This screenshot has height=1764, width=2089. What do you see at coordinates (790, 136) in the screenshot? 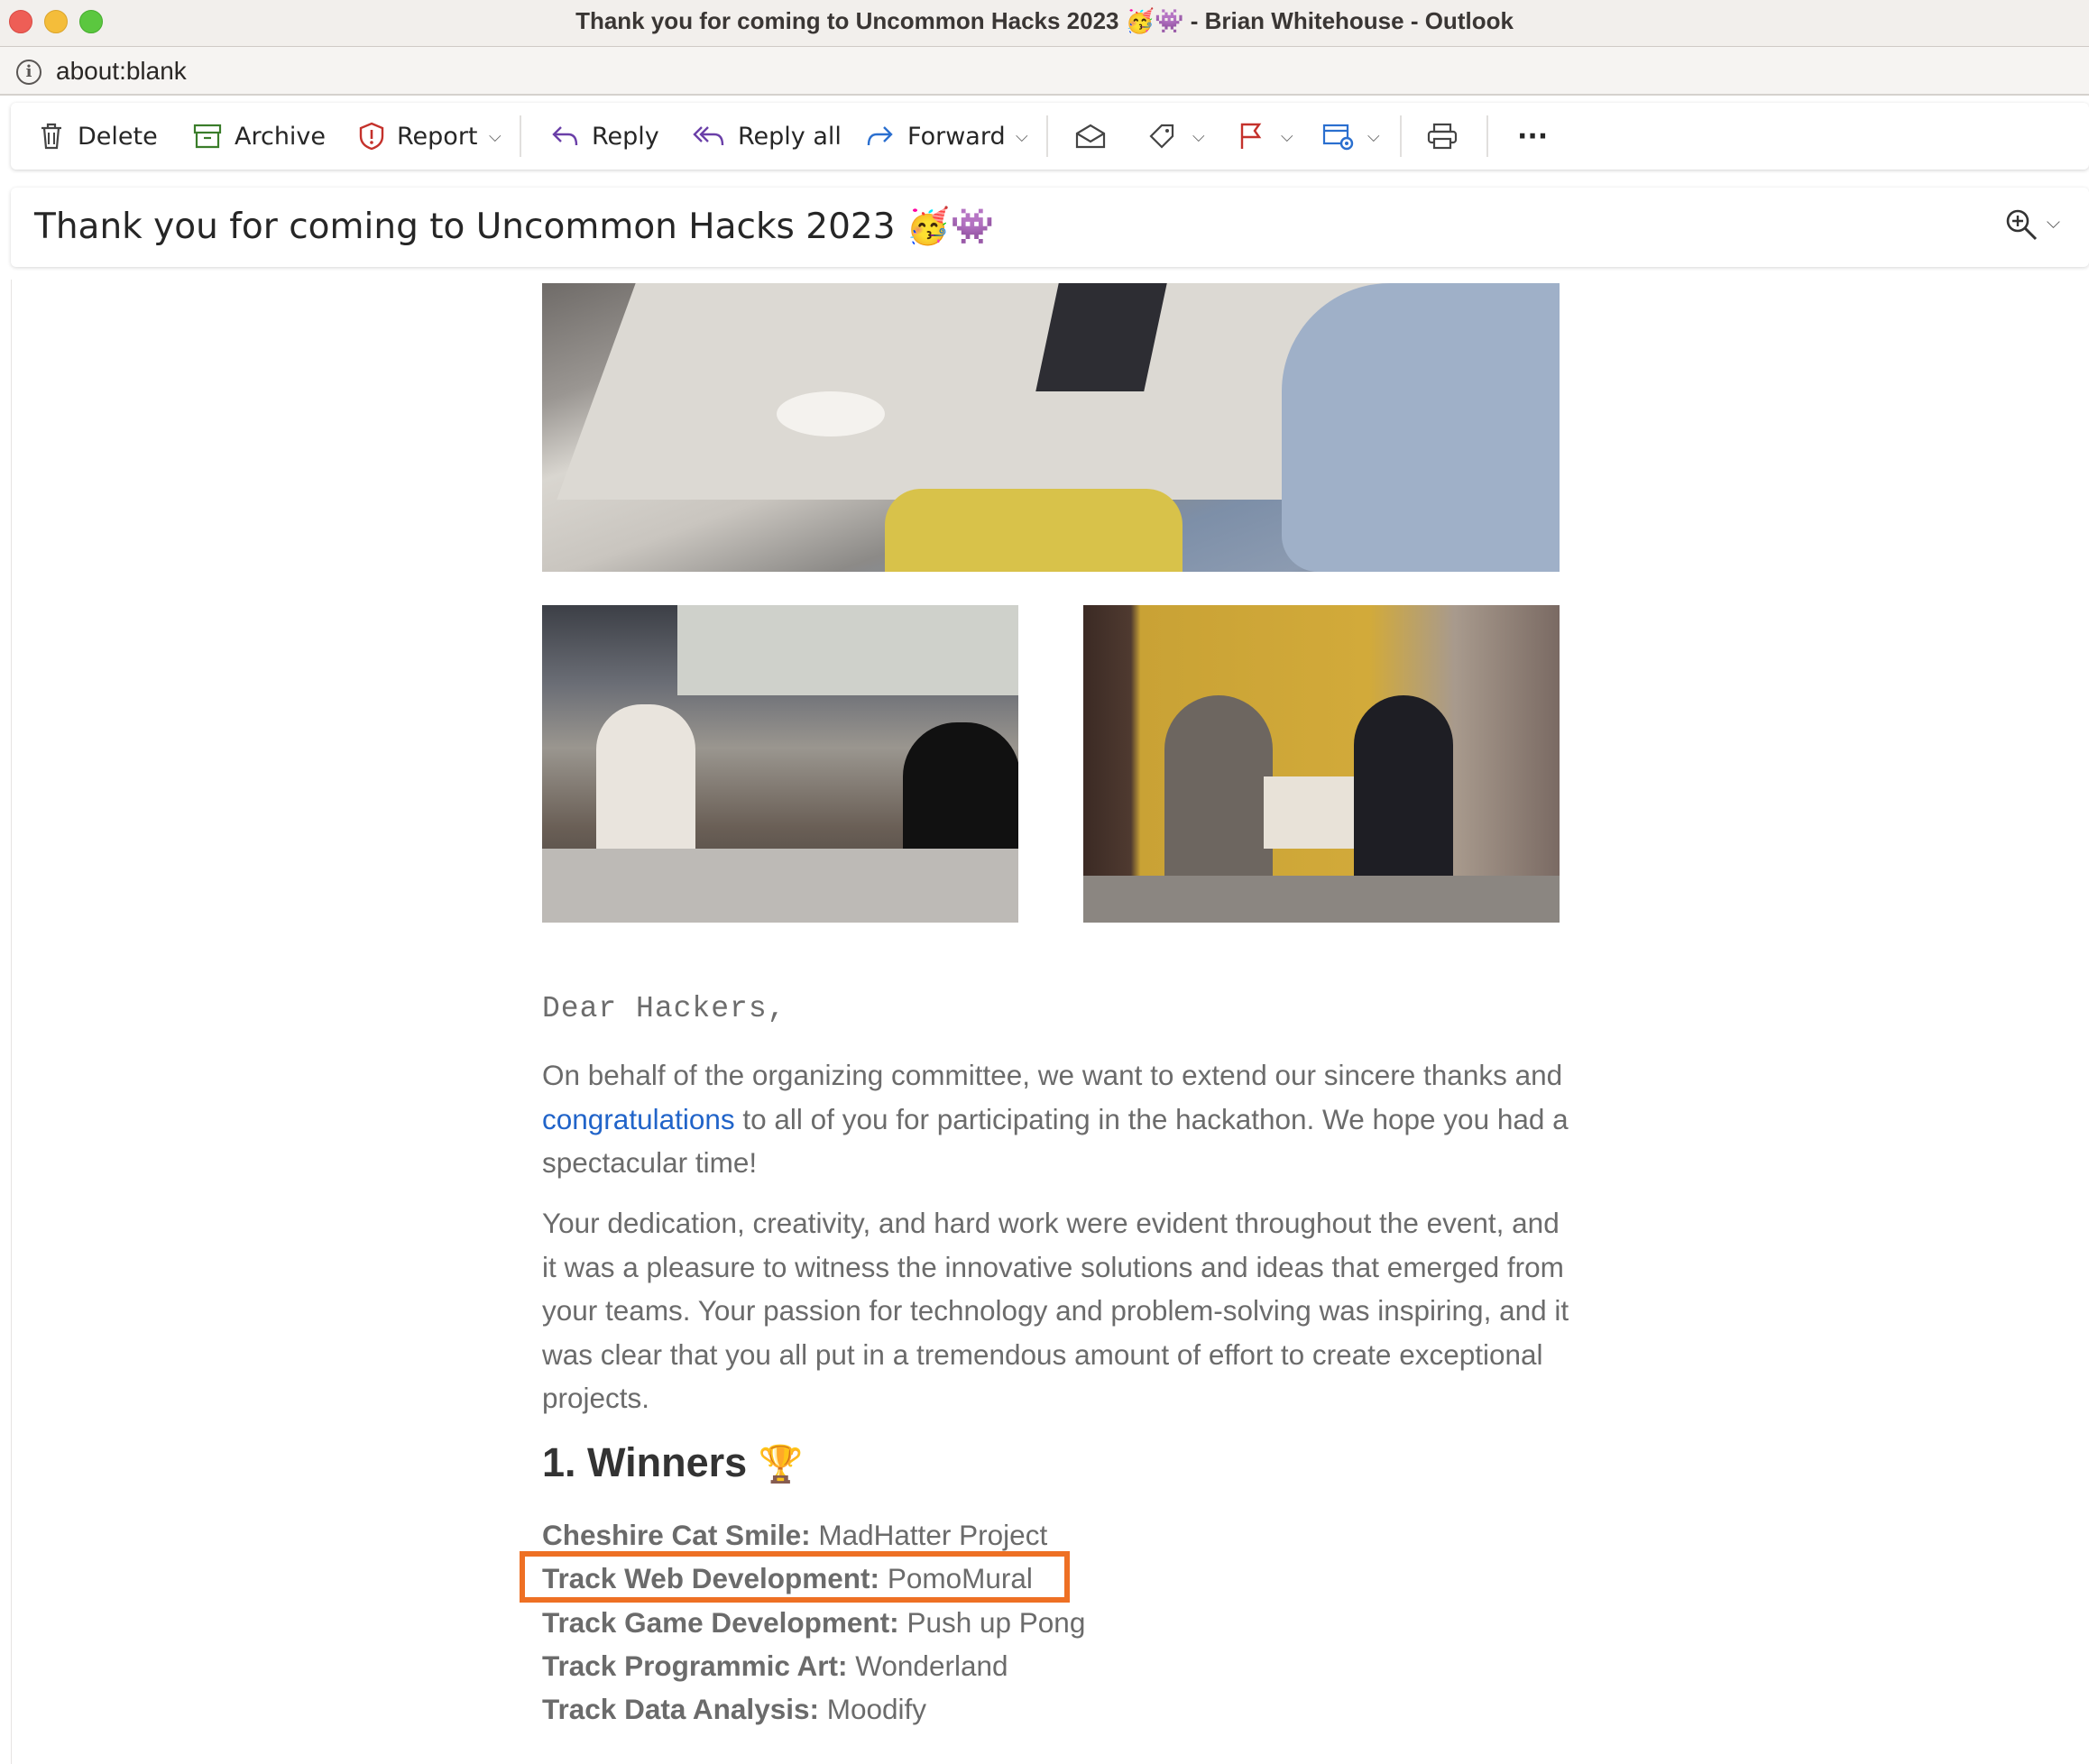
I see `reply-all-label: Reply all` at bounding box center [790, 136].